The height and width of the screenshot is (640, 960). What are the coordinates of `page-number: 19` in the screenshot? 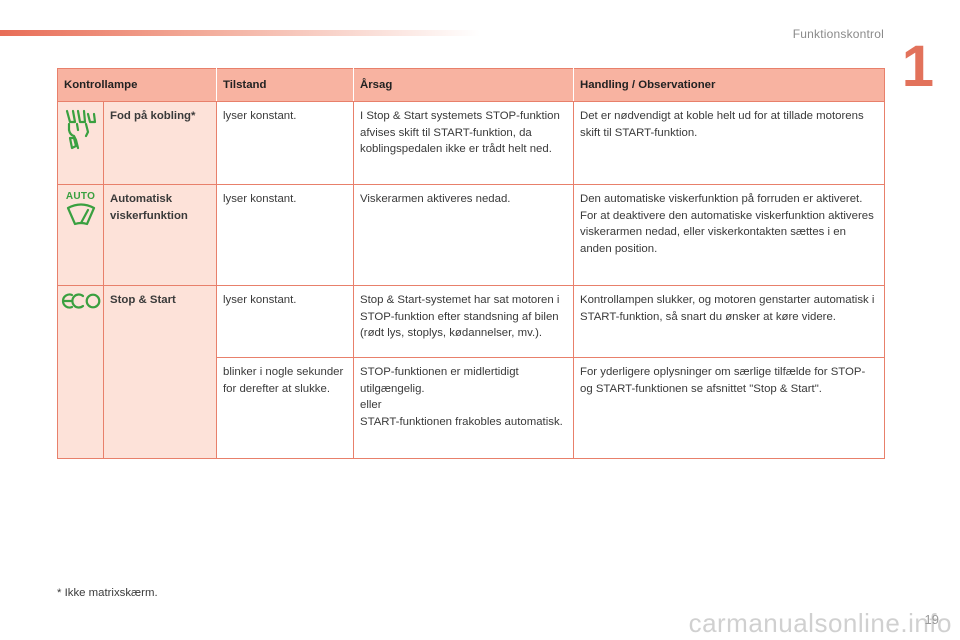 It's located at (931, 619).